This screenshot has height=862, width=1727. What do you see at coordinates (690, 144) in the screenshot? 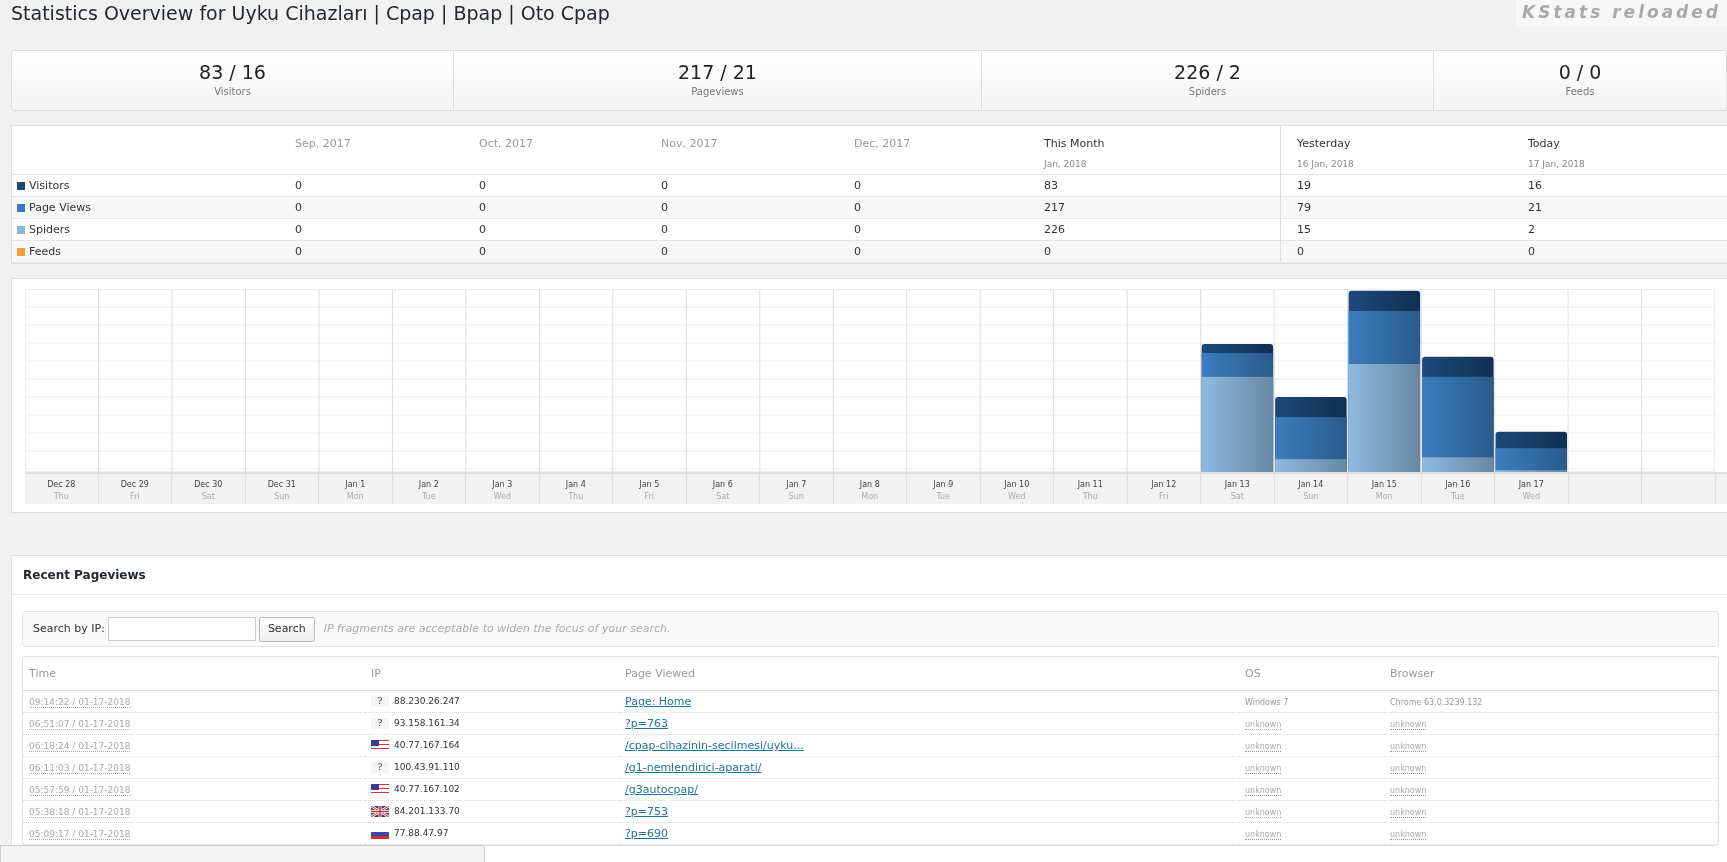
I see `column-header: Nov, 2017` at bounding box center [690, 144].